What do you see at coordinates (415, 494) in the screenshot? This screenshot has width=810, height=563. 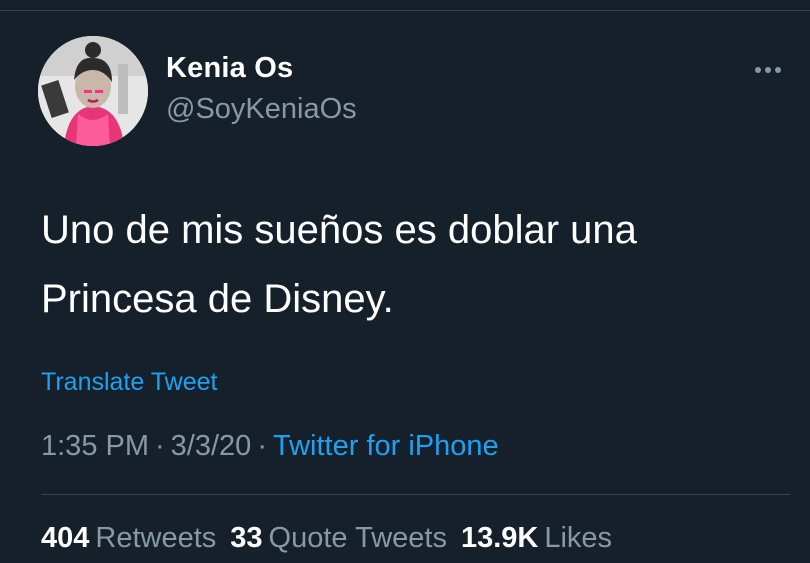 I see `stats-divider` at bounding box center [415, 494].